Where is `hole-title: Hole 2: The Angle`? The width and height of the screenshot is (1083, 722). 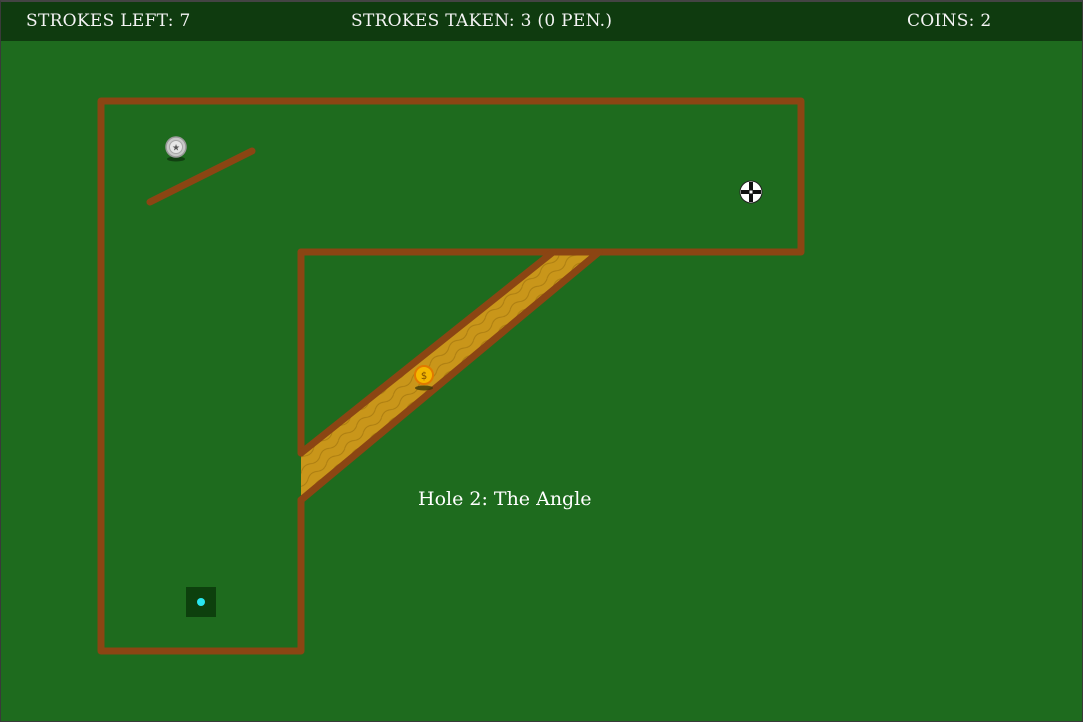 hole-title: Hole 2: The Angle is located at coordinates (505, 499).